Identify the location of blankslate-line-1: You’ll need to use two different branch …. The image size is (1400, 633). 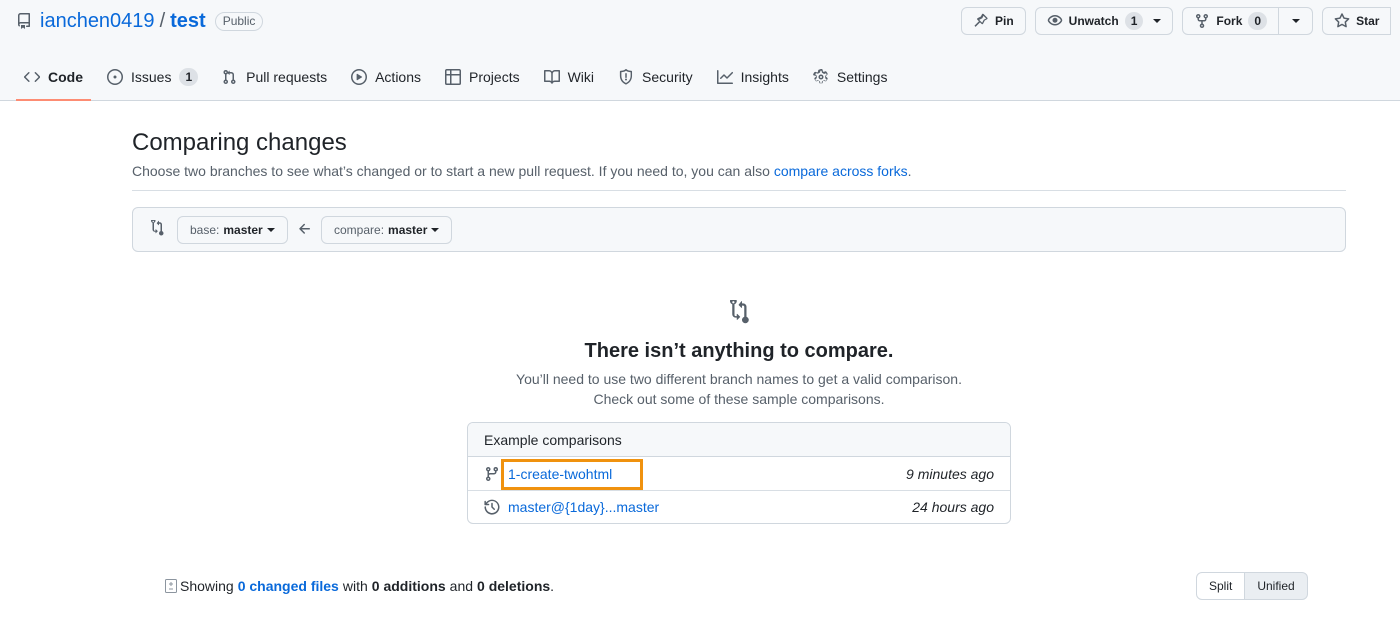
(739, 379).